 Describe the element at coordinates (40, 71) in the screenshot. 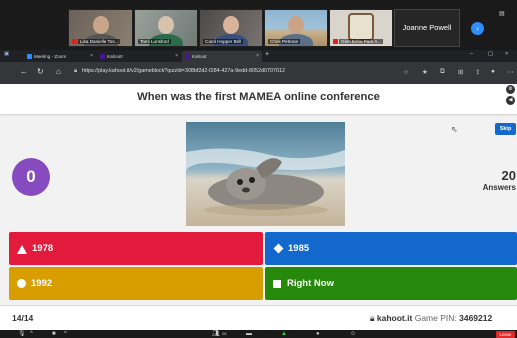

I see `refresh-icon: ↻` at that location.